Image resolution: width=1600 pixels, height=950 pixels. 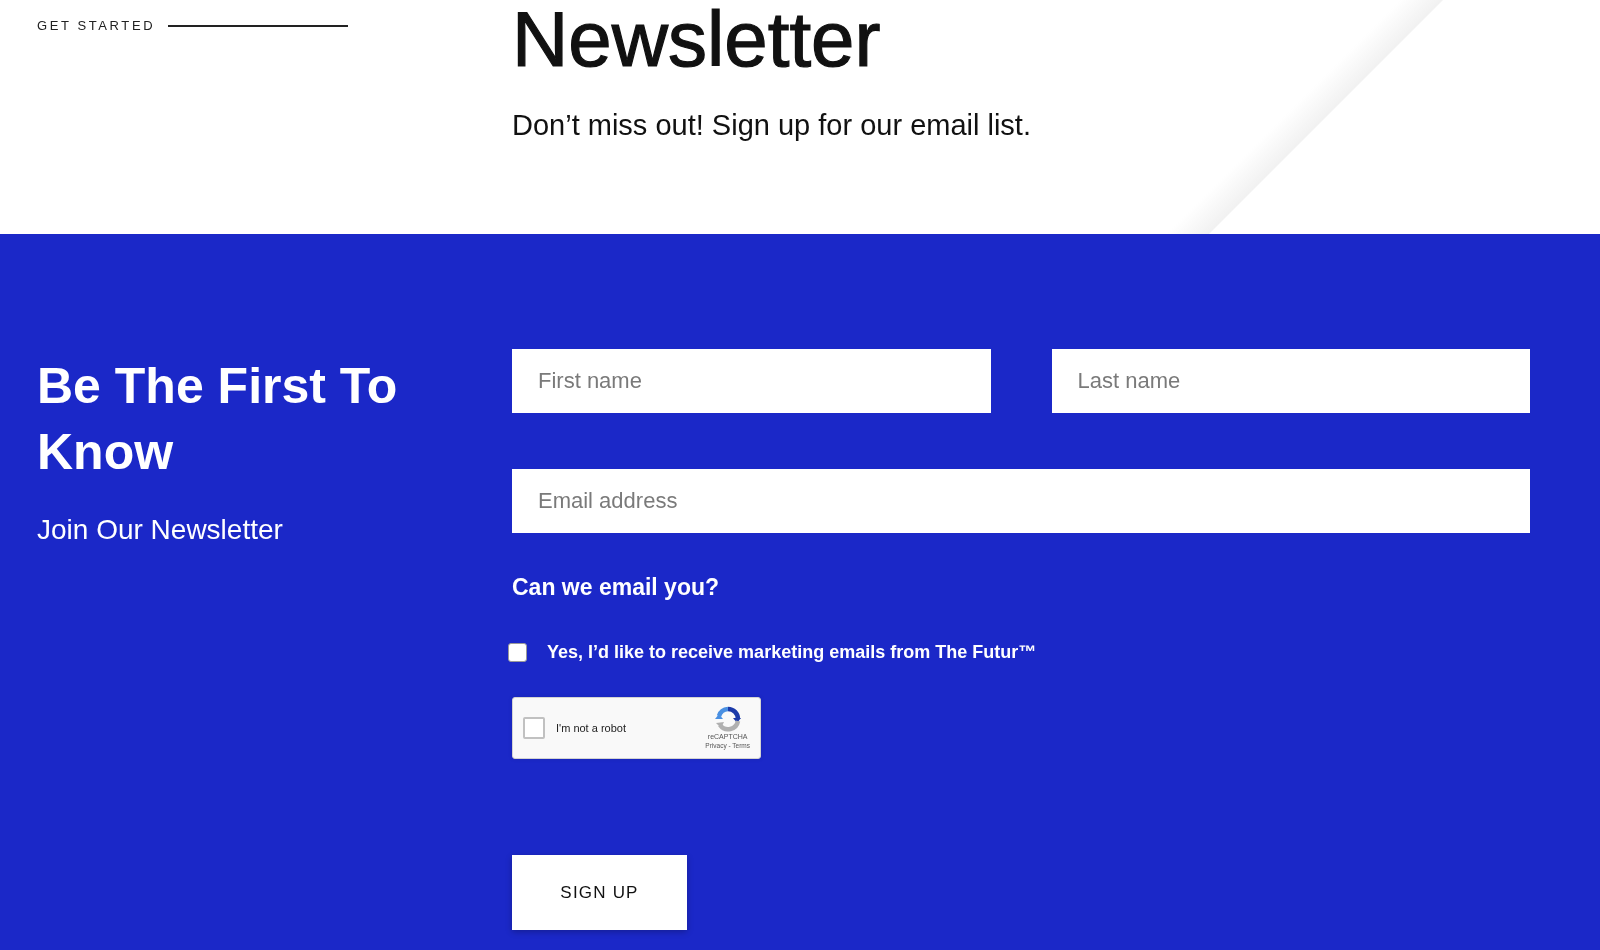 I want to click on signup-subheading: Join Our Newsletter, so click(x=160, y=530).